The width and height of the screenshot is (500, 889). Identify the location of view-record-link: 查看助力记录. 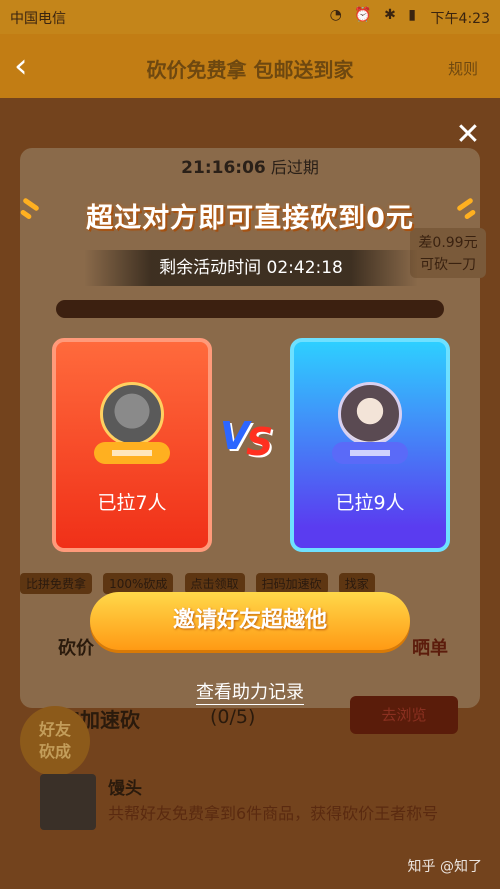
(250, 693).